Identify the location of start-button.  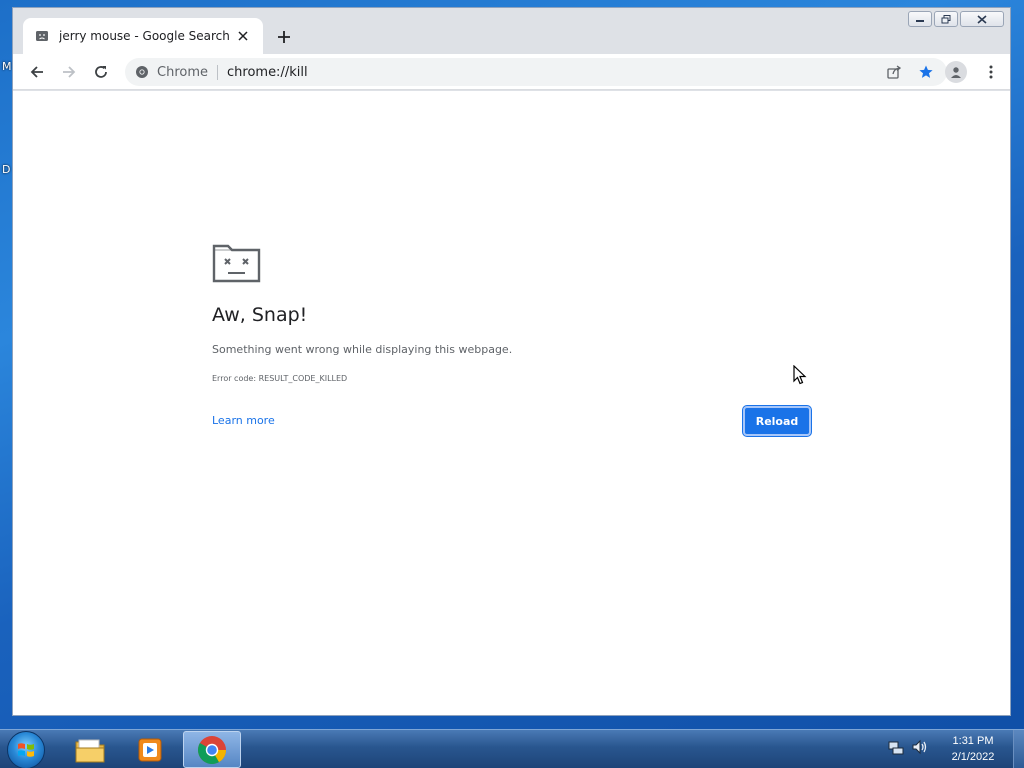
(26, 749).